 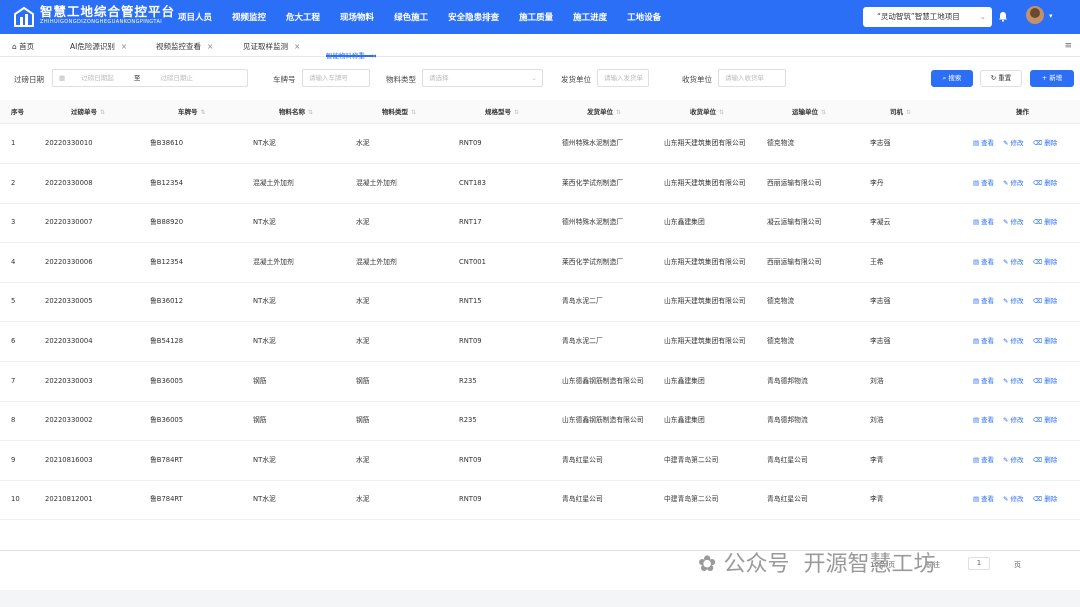 What do you see at coordinates (1006, 499) in the screenshot?
I see `edit-icon: ✎` at bounding box center [1006, 499].